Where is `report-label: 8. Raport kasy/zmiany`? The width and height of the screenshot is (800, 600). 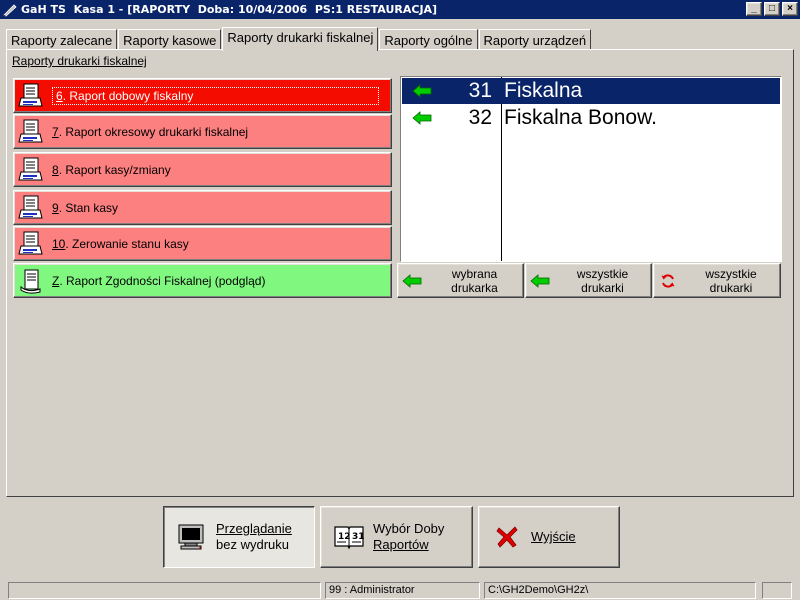 report-label: 8. Raport kasy/zmiany is located at coordinates (111, 169).